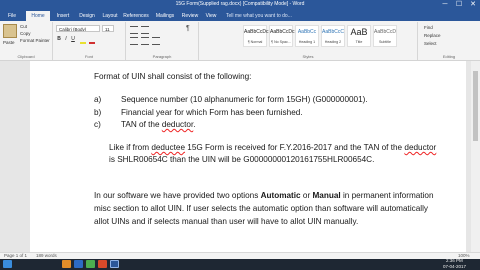 This screenshot has height=270, width=480. I want to click on style-normal: AaBbCcDc ¶ Normal, so click(256, 36).